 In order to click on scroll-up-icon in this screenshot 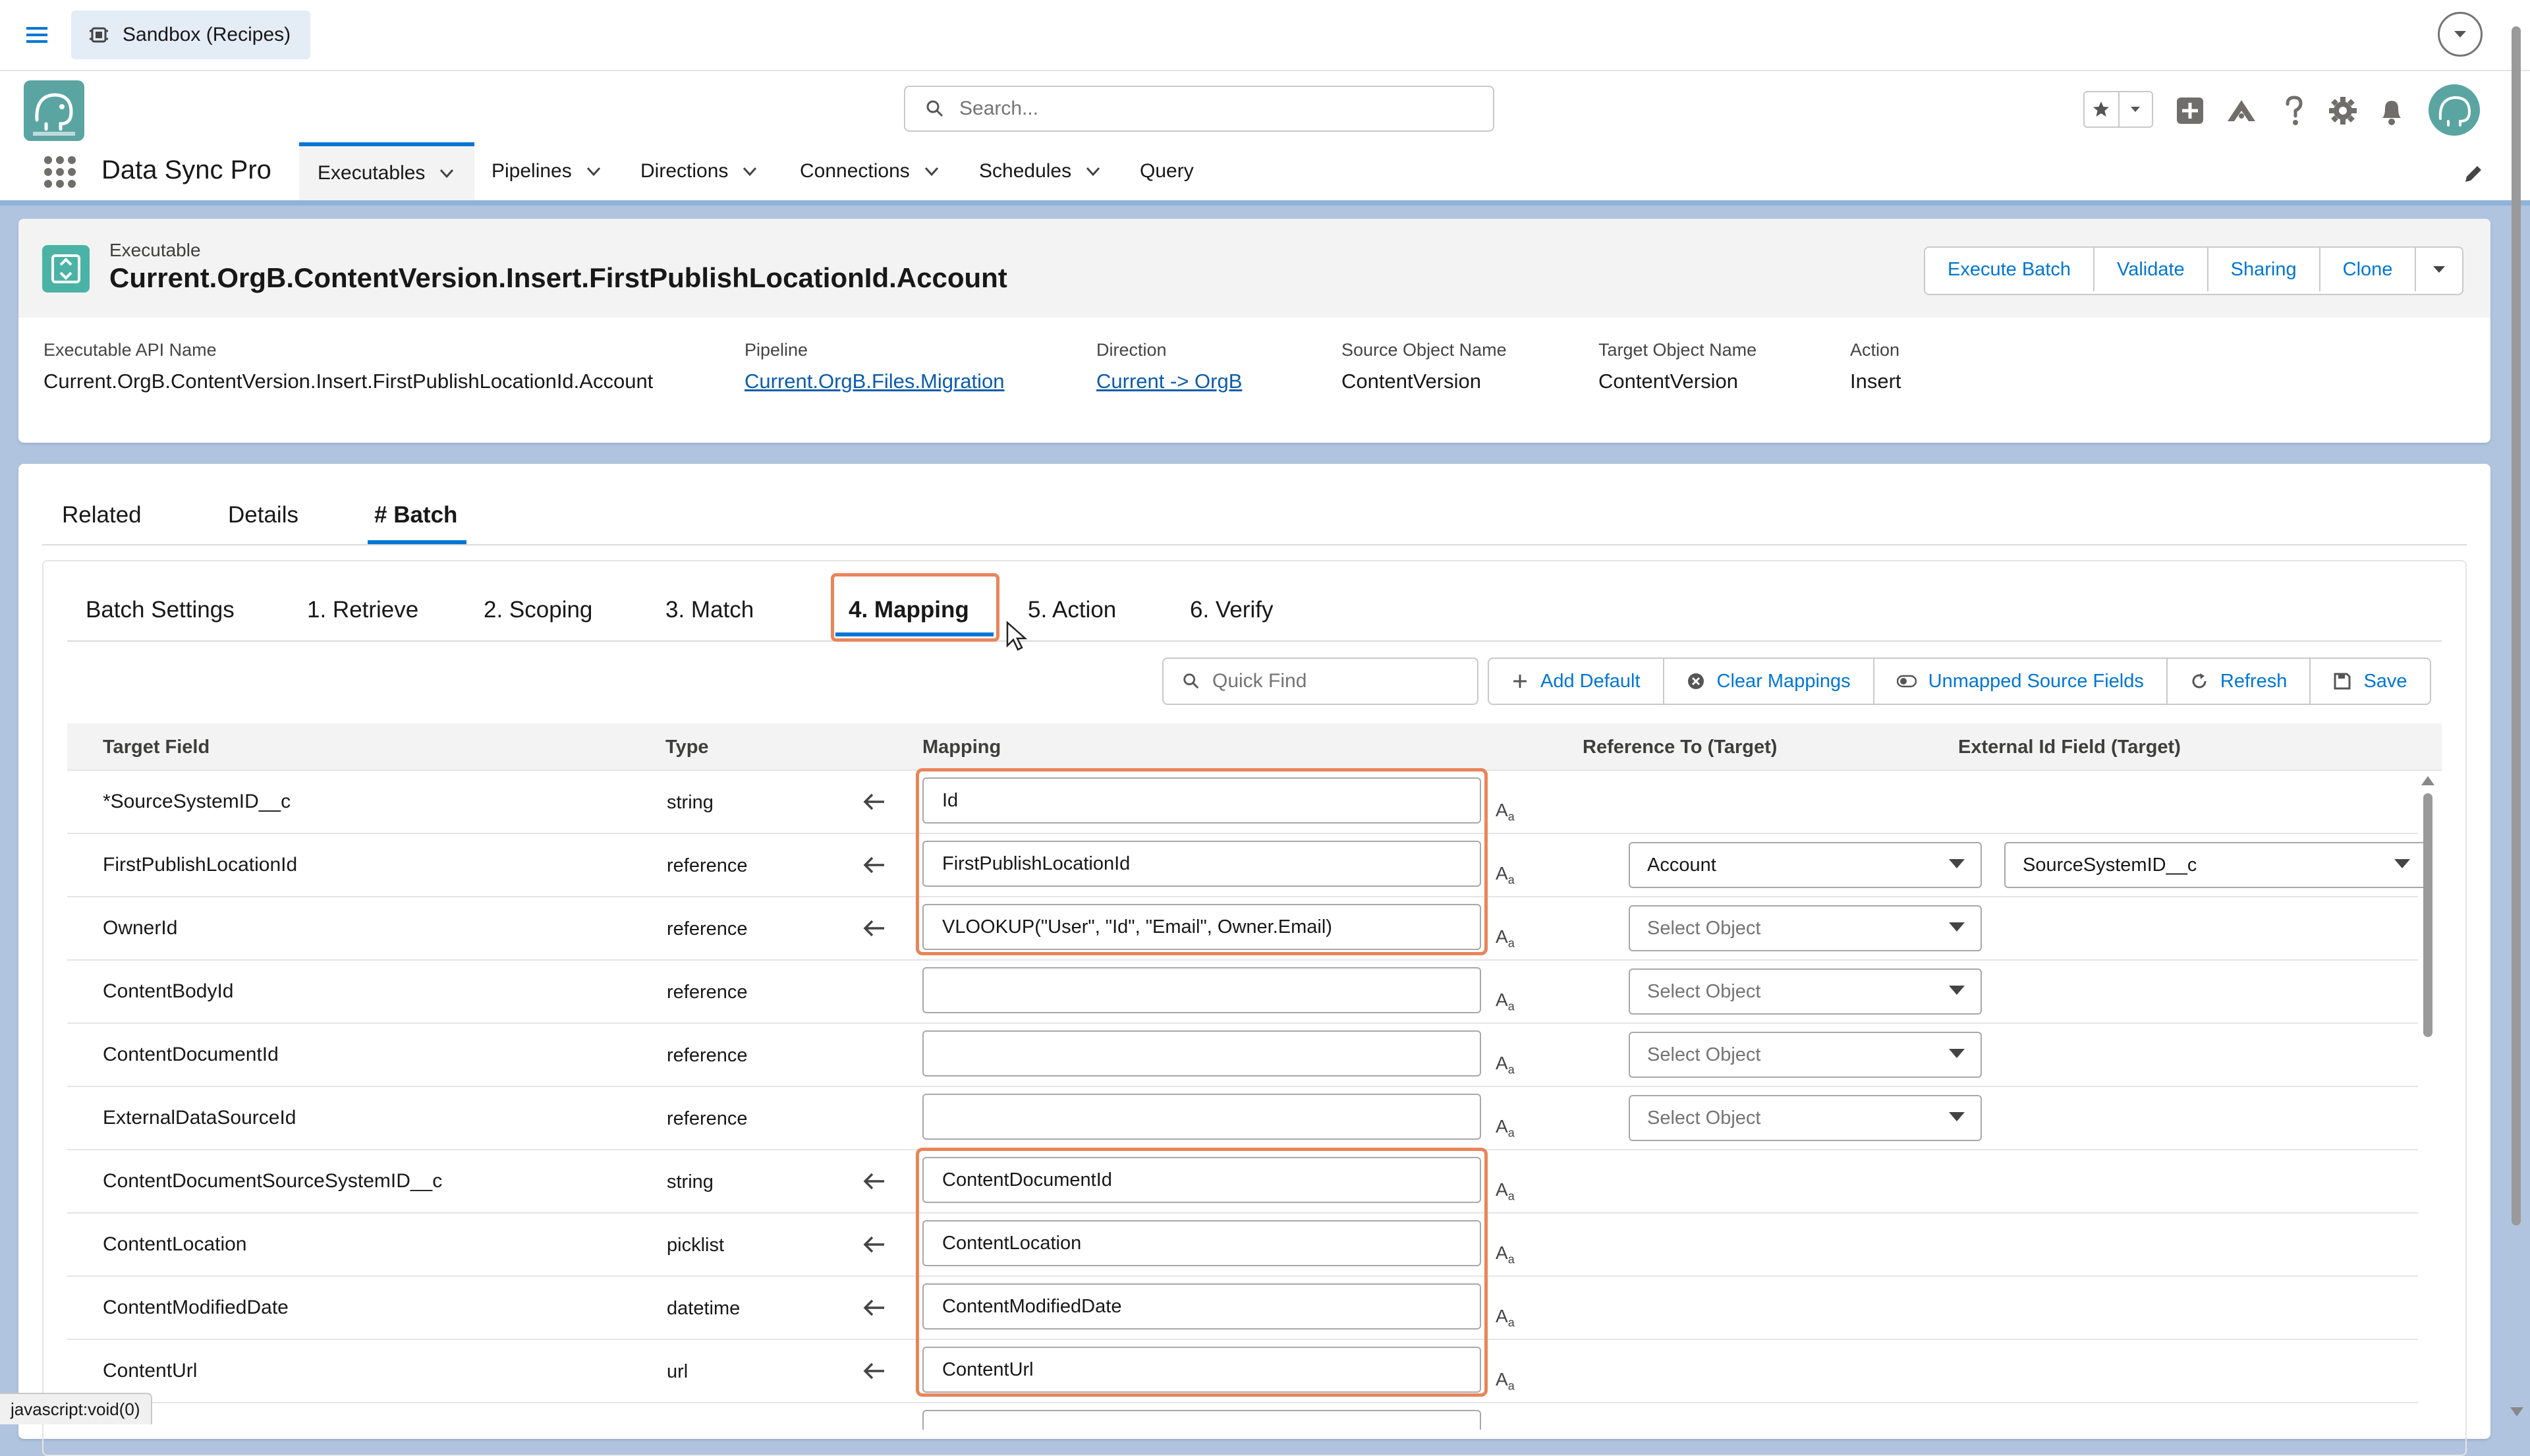, I will do `click(2427, 780)`.